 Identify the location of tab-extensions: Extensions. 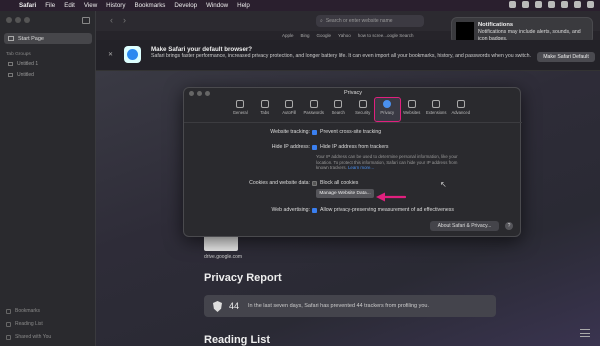
(436, 109).